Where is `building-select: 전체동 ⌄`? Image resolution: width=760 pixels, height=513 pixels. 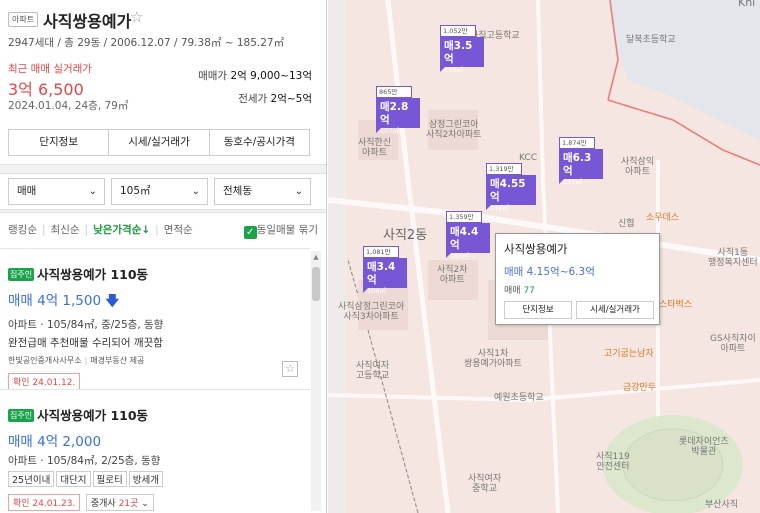
building-select: 전체동 ⌄ is located at coordinates (262, 191).